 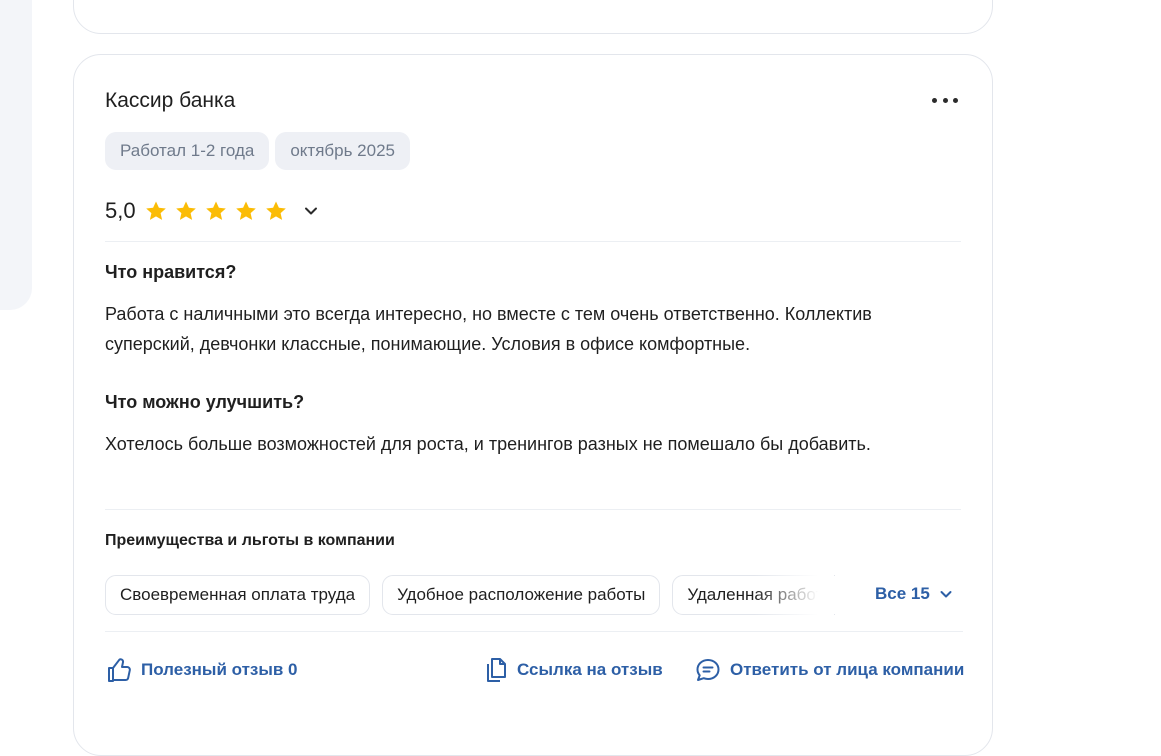 I want to click on review-link-button: Ссылка на отзыв, so click(x=573, y=670).